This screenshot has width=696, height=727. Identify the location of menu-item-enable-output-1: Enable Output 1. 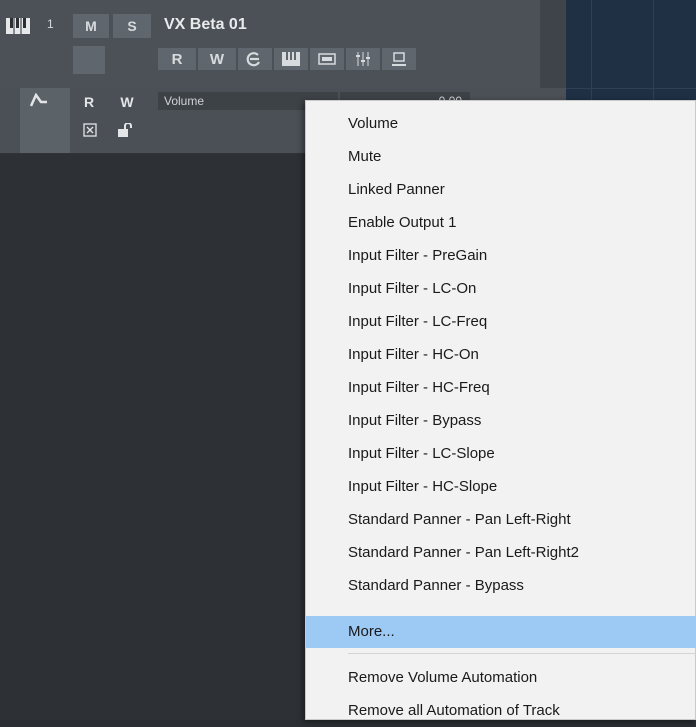
(501, 223).